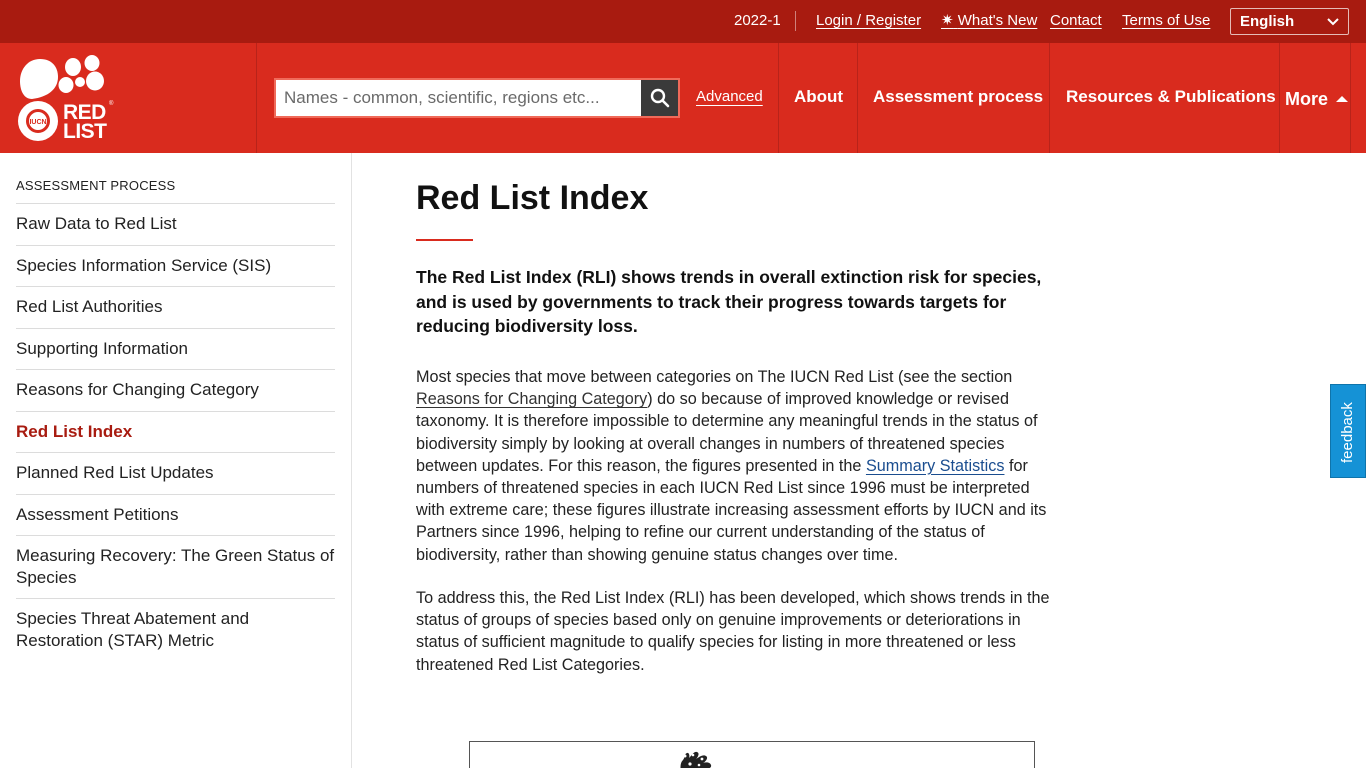  What do you see at coordinates (175, 224) in the screenshot?
I see `sidebar-item-raw-data: Raw Data to Red List` at bounding box center [175, 224].